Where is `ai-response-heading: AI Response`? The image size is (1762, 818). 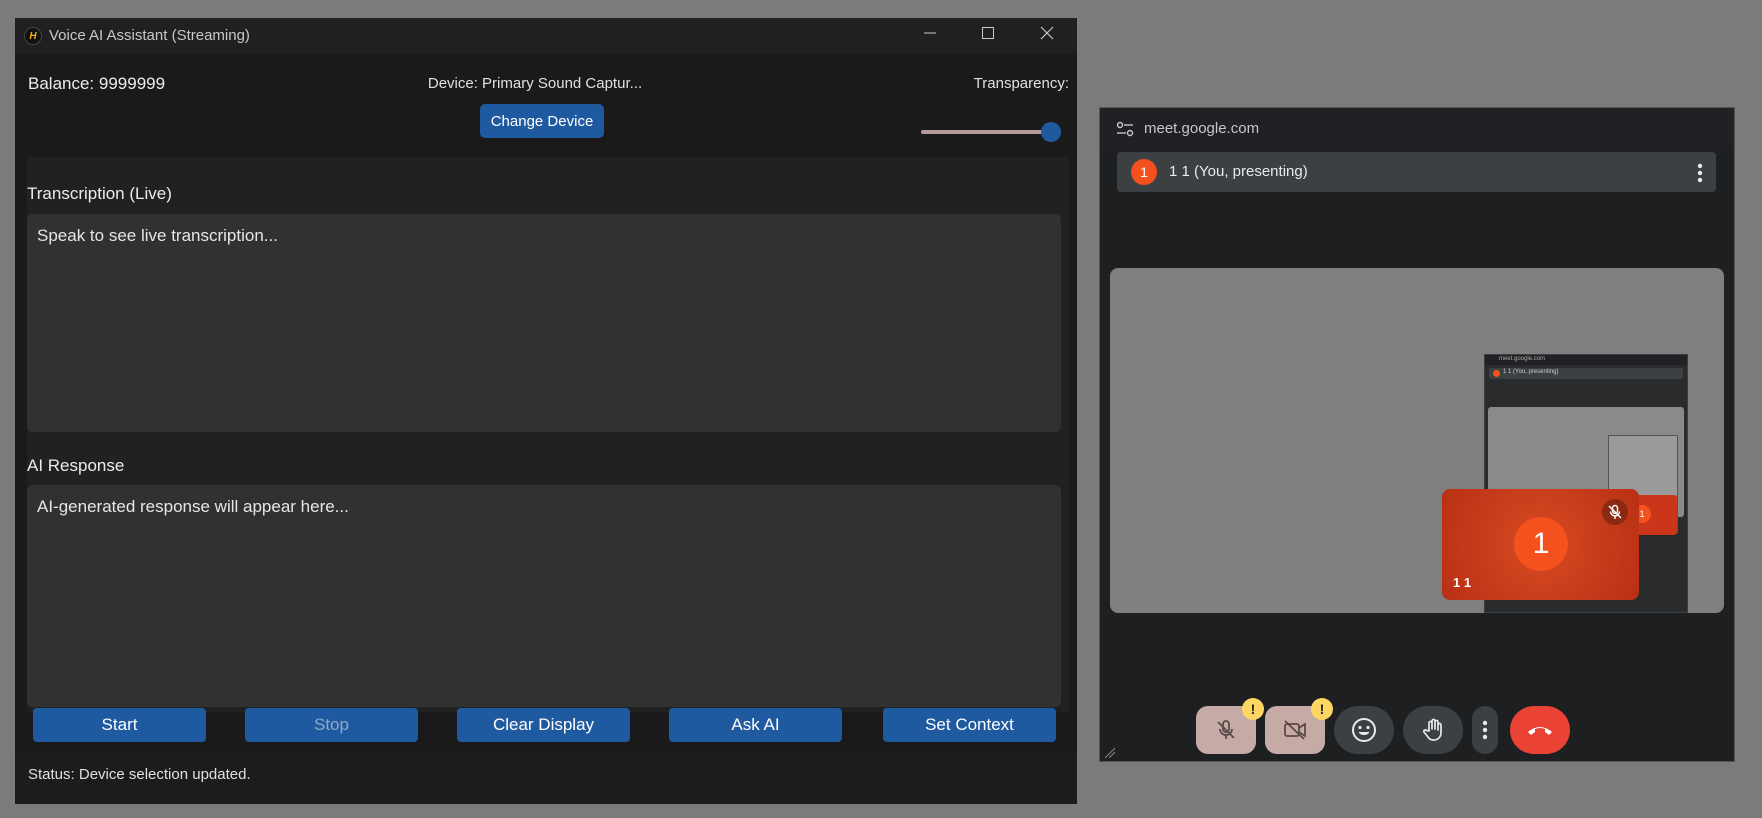 ai-response-heading: AI Response is located at coordinates (76, 465).